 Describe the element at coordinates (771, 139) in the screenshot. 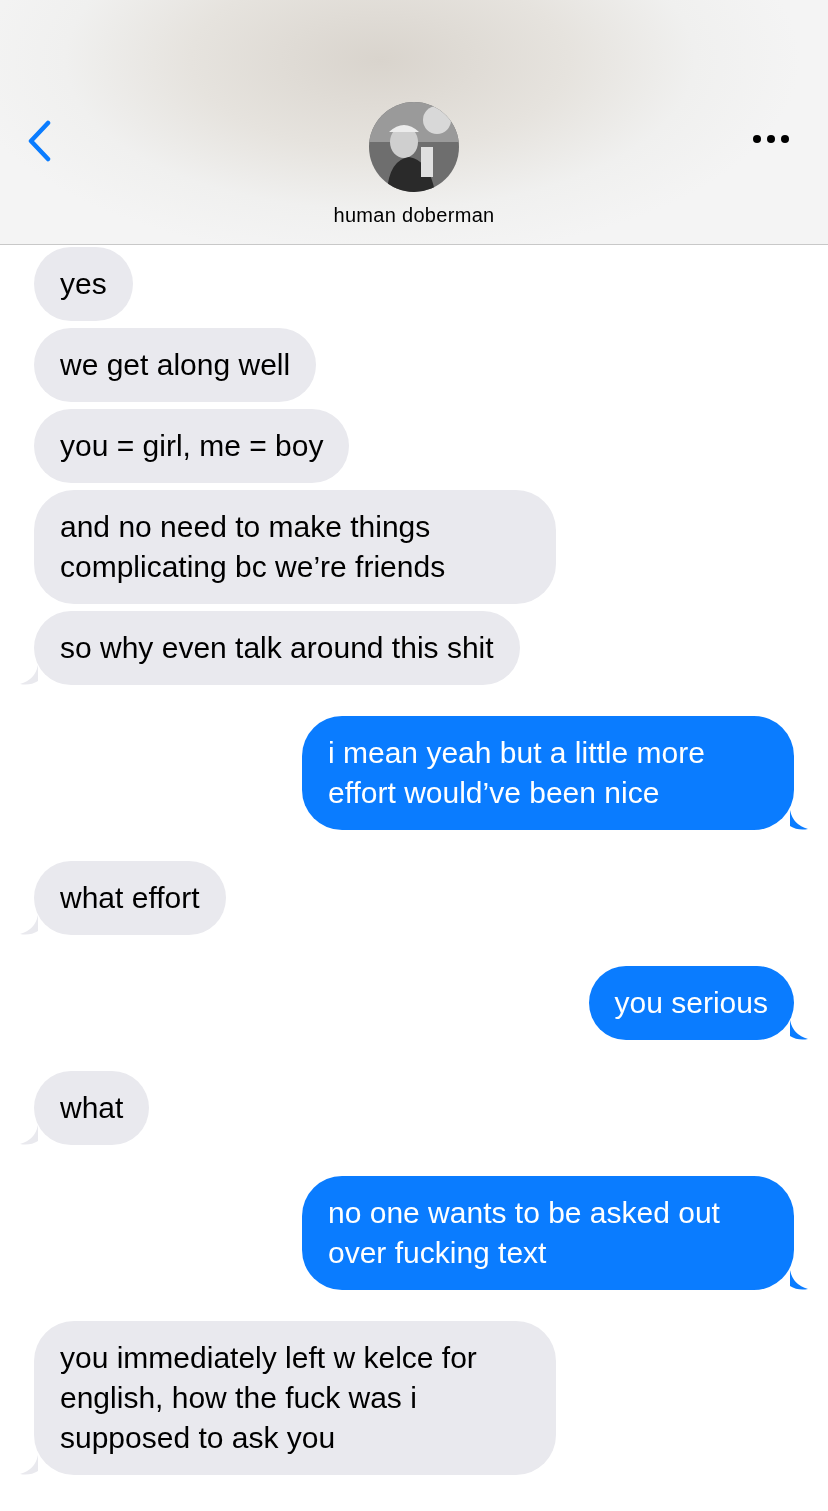

I see `more-icon` at that location.